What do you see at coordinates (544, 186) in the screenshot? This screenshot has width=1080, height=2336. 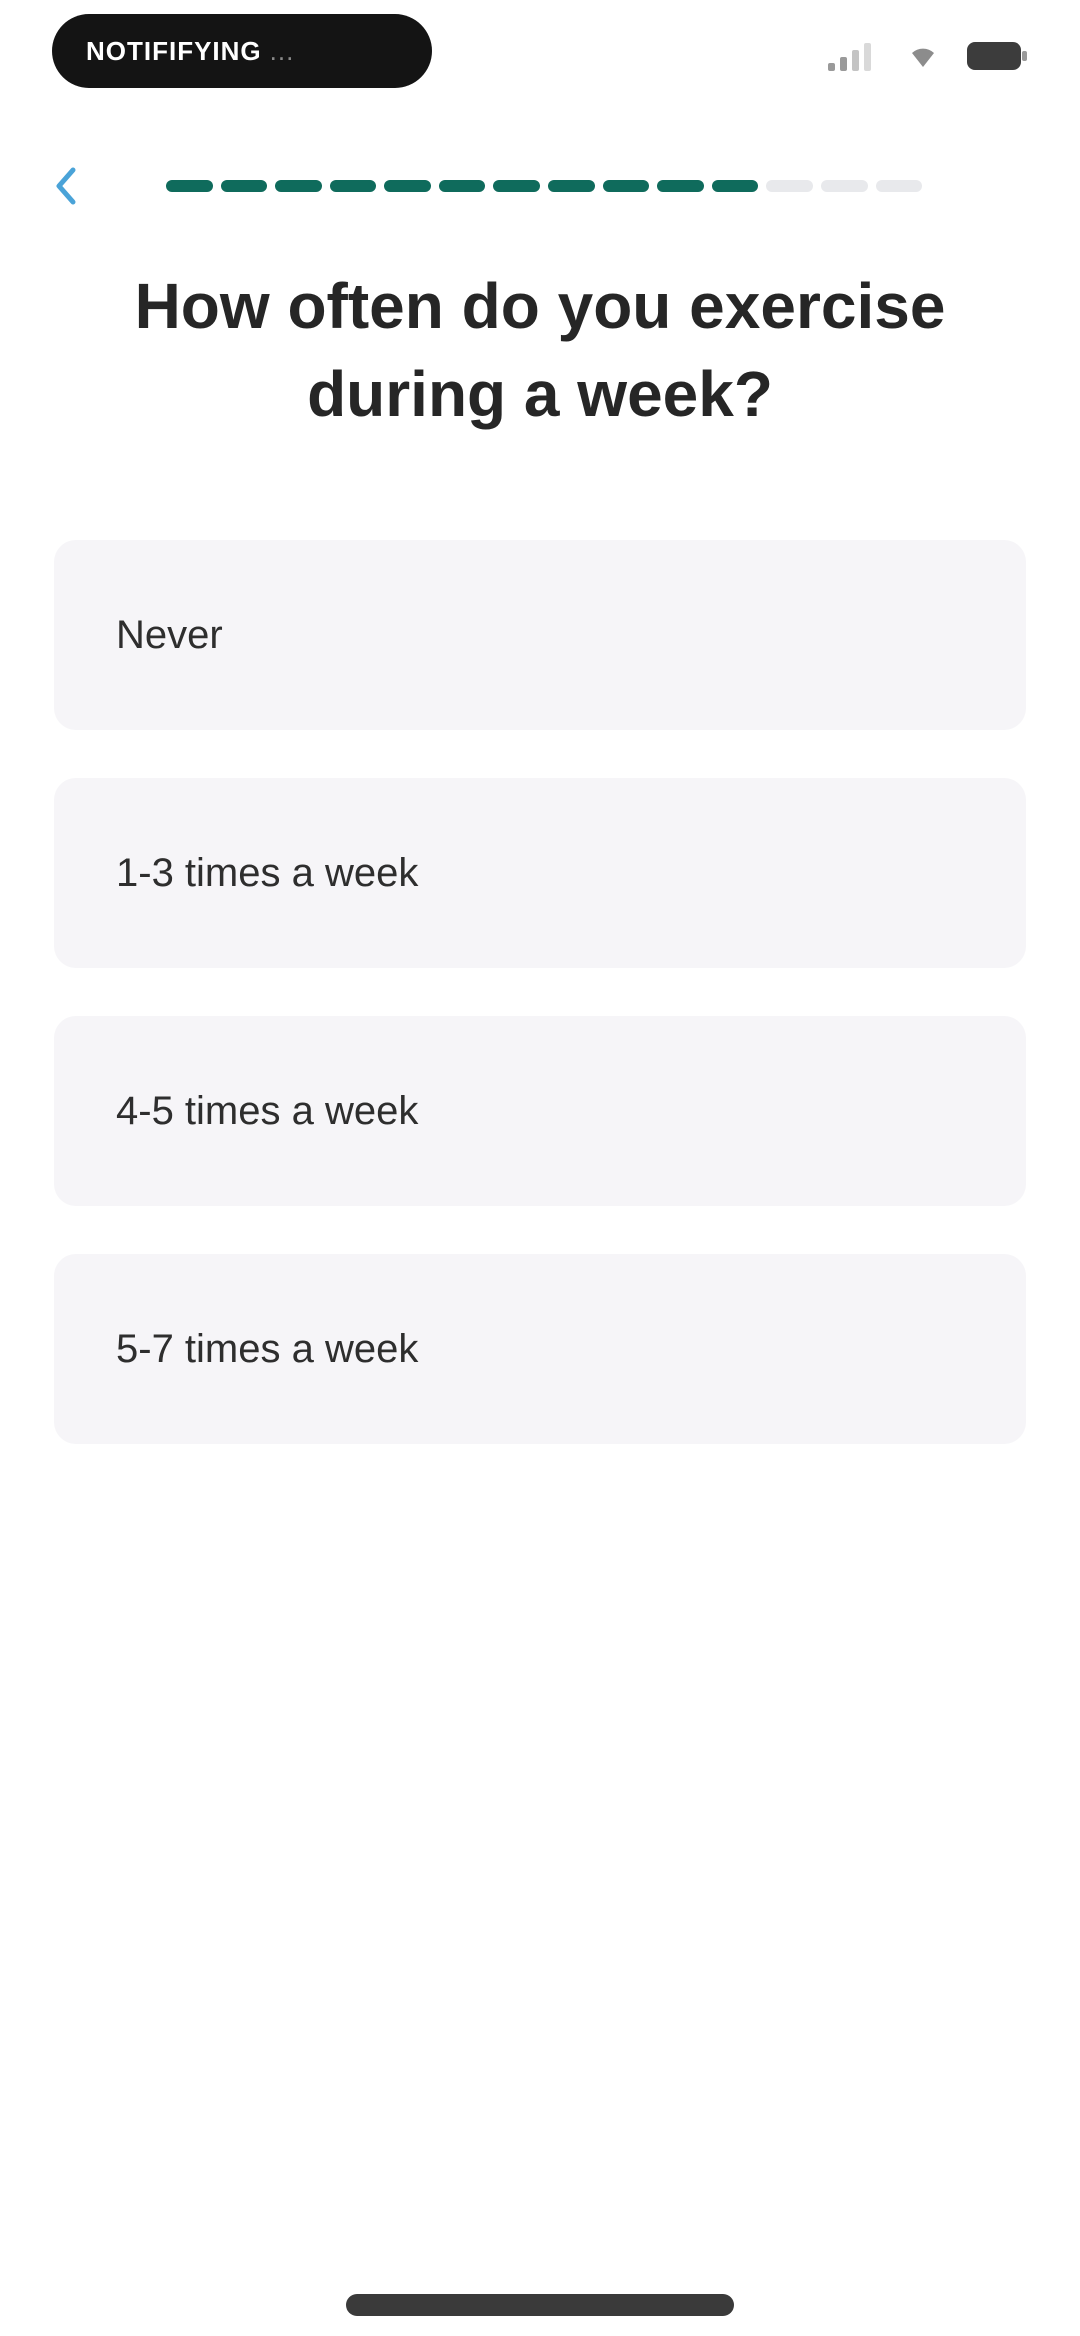 I see `progress-bar` at bounding box center [544, 186].